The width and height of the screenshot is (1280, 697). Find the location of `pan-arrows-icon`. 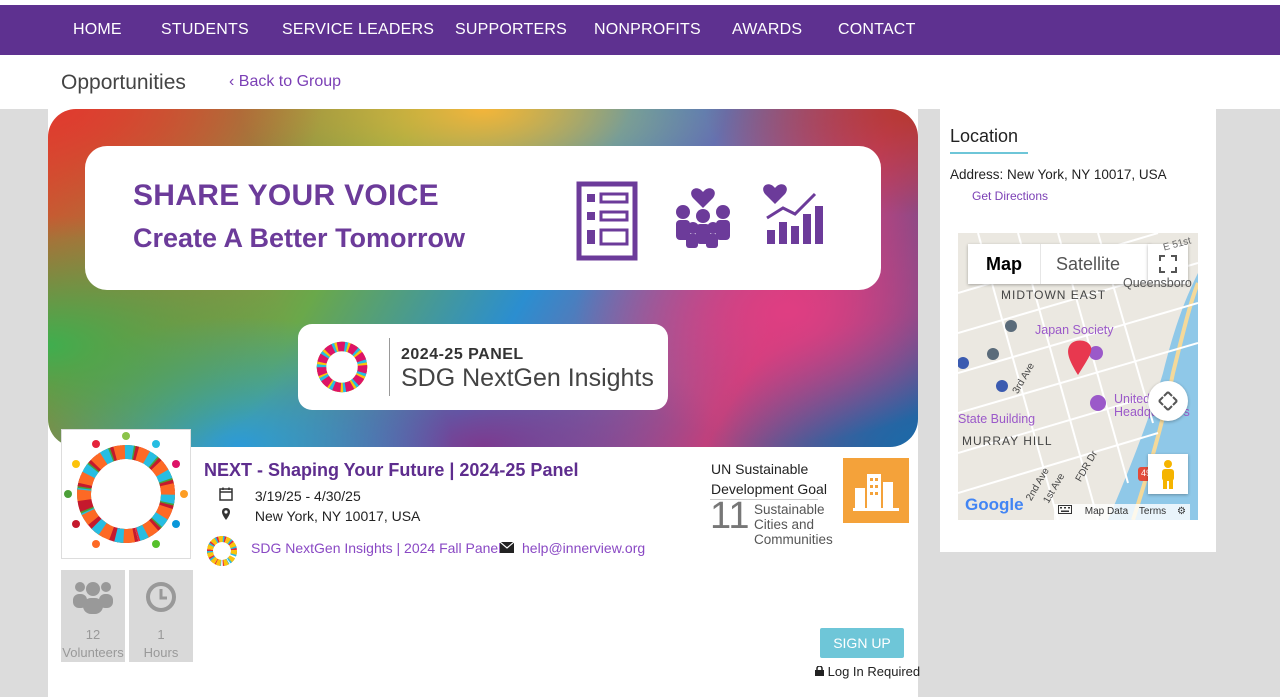

pan-arrows-icon is located at coordinates (1168, 401).